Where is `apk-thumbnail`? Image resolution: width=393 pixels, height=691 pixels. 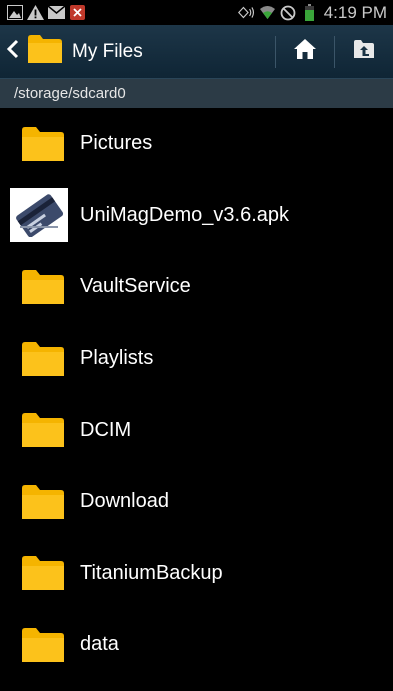 apk-thumbnail is located at coordinates (39, 215).